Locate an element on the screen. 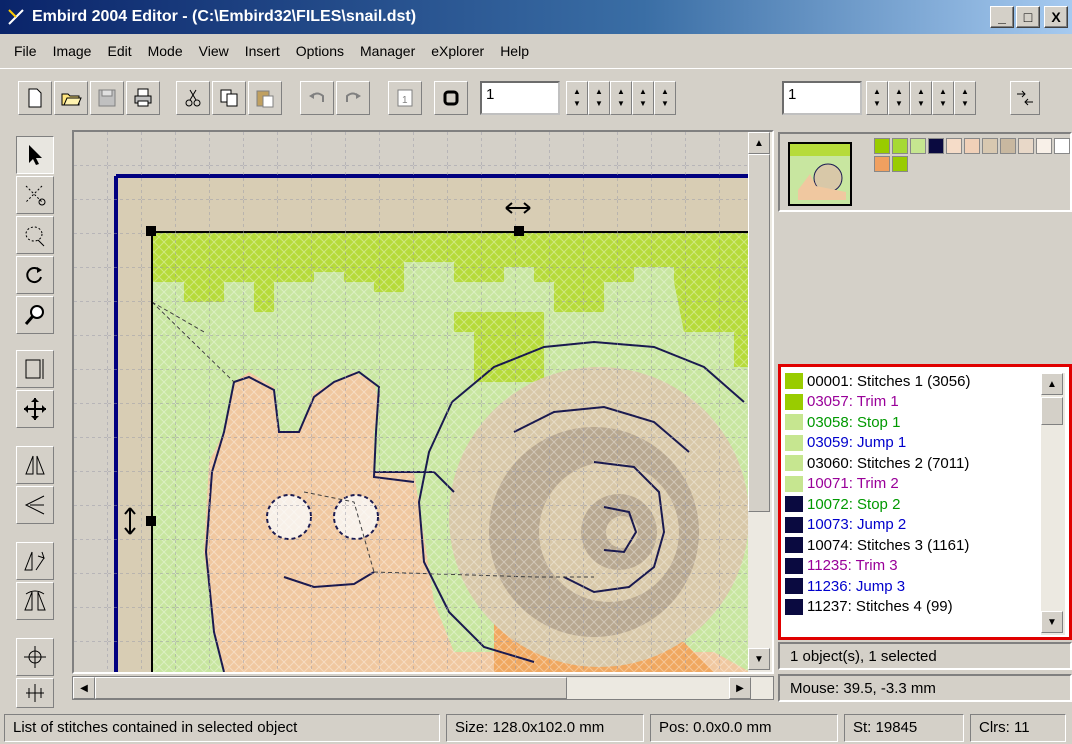 The width and height of the screenshot is (1072, 744). skew-tool is located at coordinates (35, 561).